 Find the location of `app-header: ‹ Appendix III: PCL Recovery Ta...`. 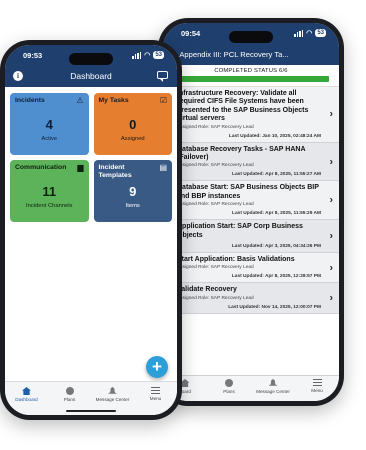

app-header: ‹ Appendix III: PCL Recovery Ta... is located at coordinates (251, 54).